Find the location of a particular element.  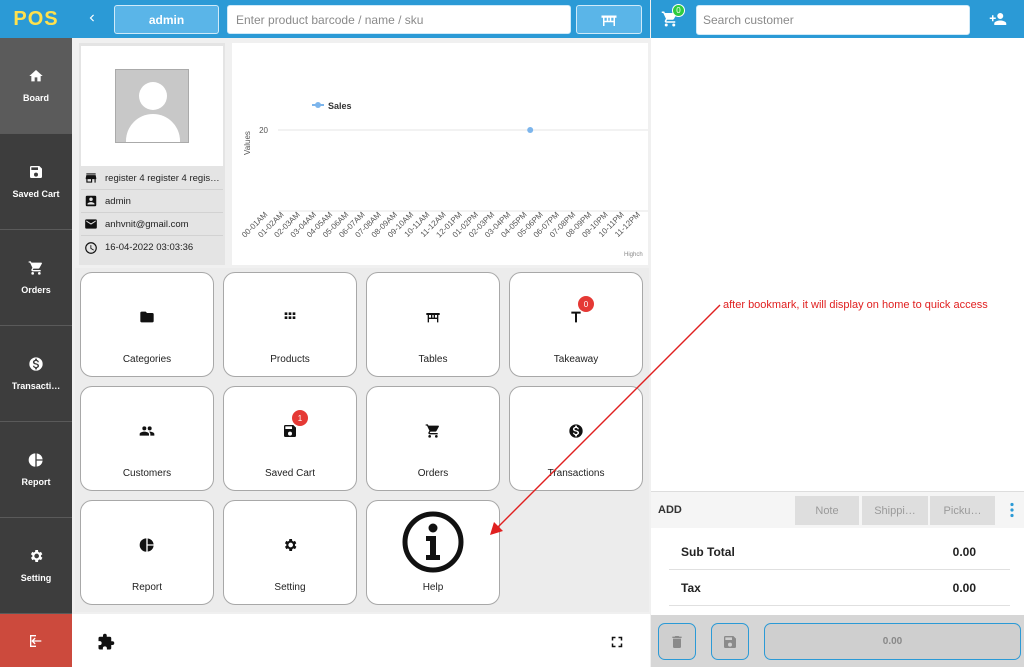

puzzle-icon is located at coordinates (106, 641).